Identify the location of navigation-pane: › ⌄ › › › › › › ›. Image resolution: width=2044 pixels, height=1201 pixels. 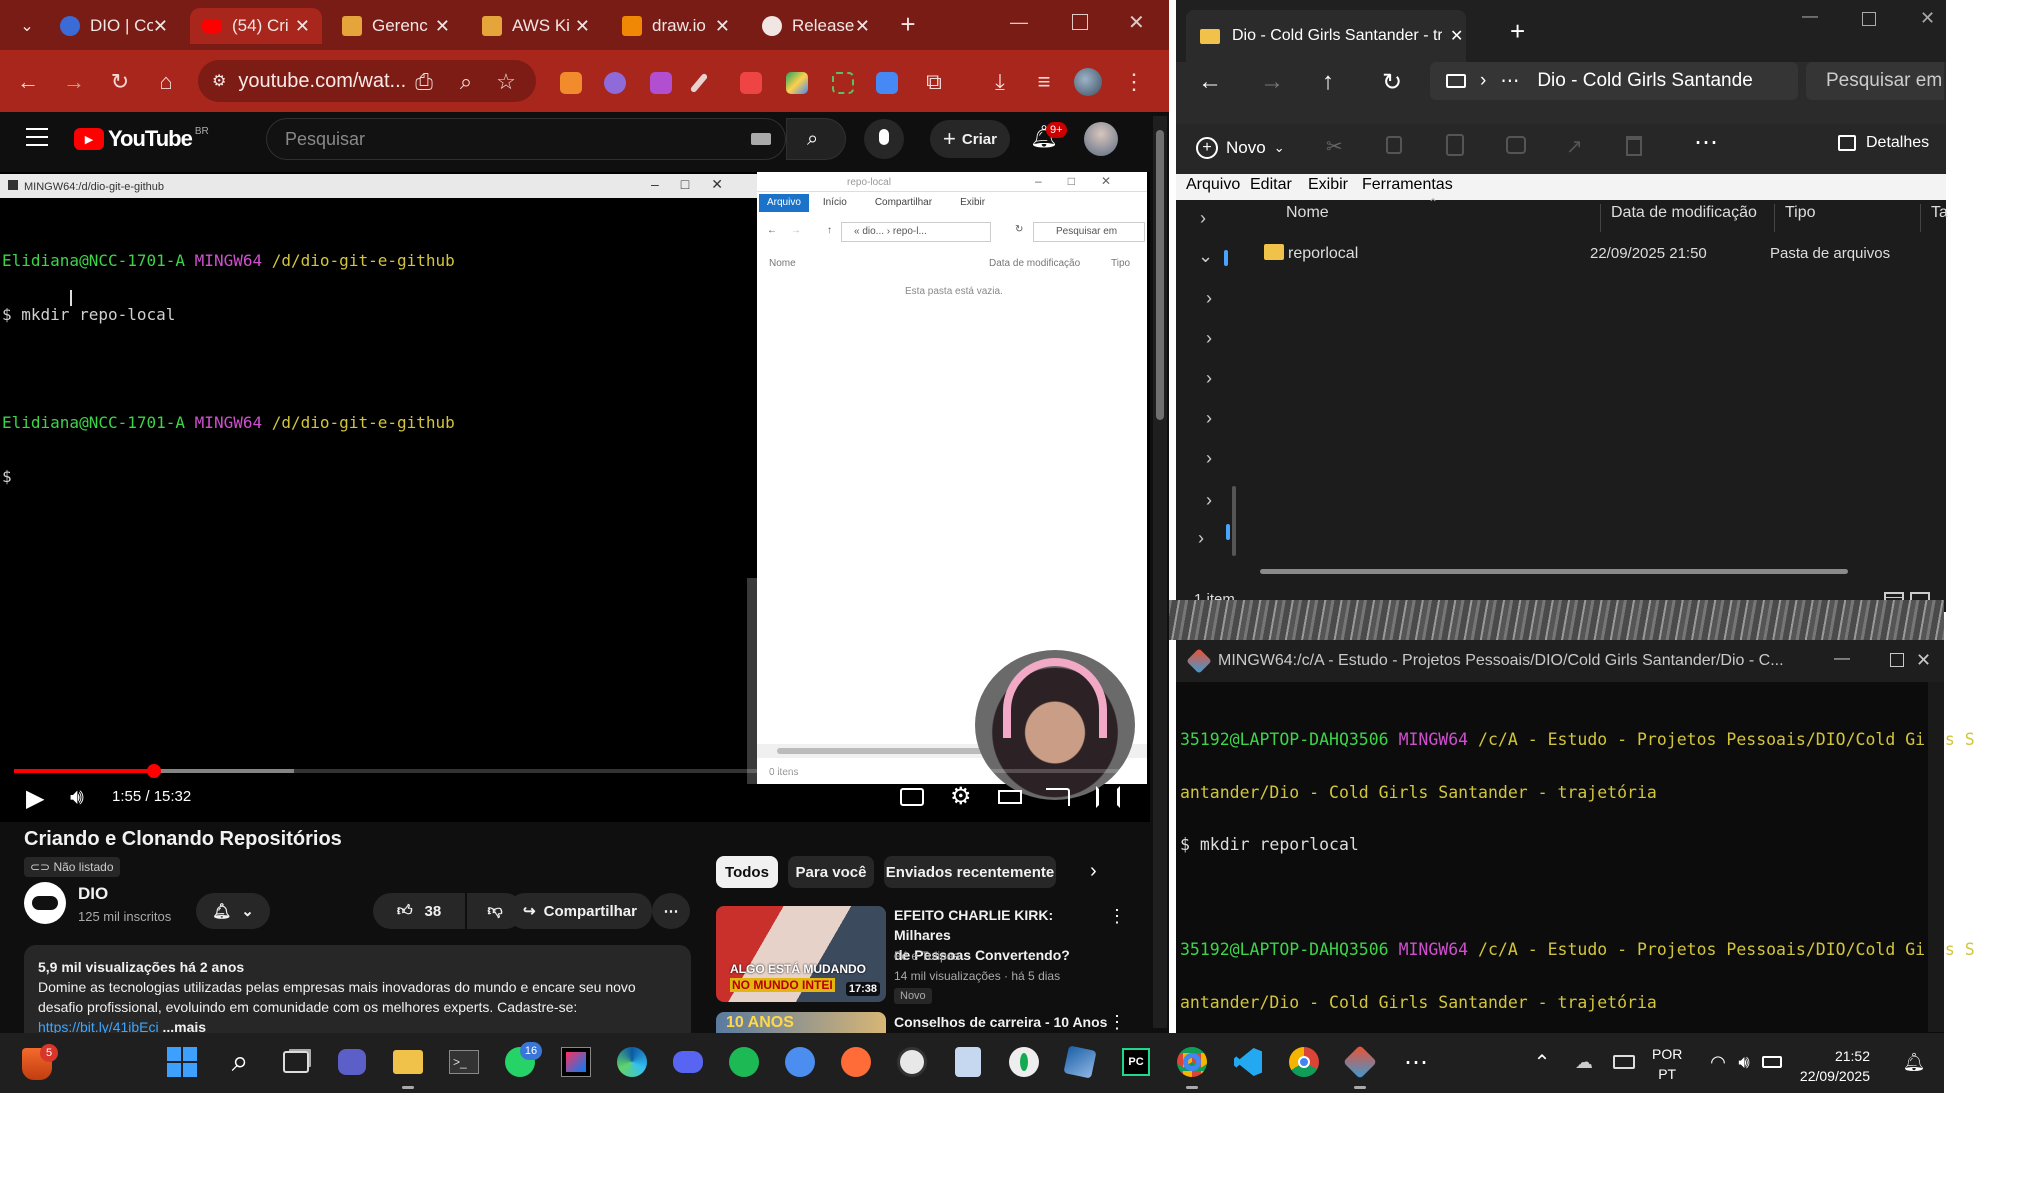
(1206, 395).